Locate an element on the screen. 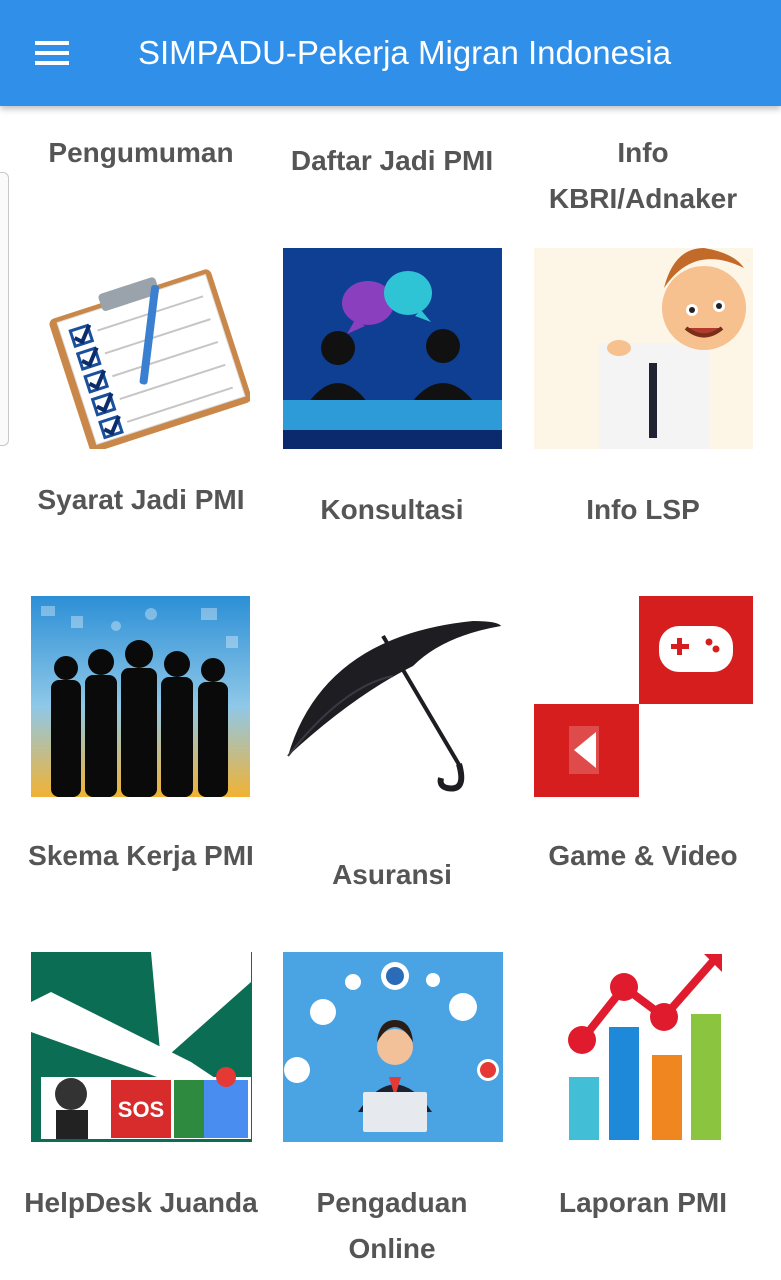  menu-label-pengumuman: Pengumuman is located at coordinates (141, 153).